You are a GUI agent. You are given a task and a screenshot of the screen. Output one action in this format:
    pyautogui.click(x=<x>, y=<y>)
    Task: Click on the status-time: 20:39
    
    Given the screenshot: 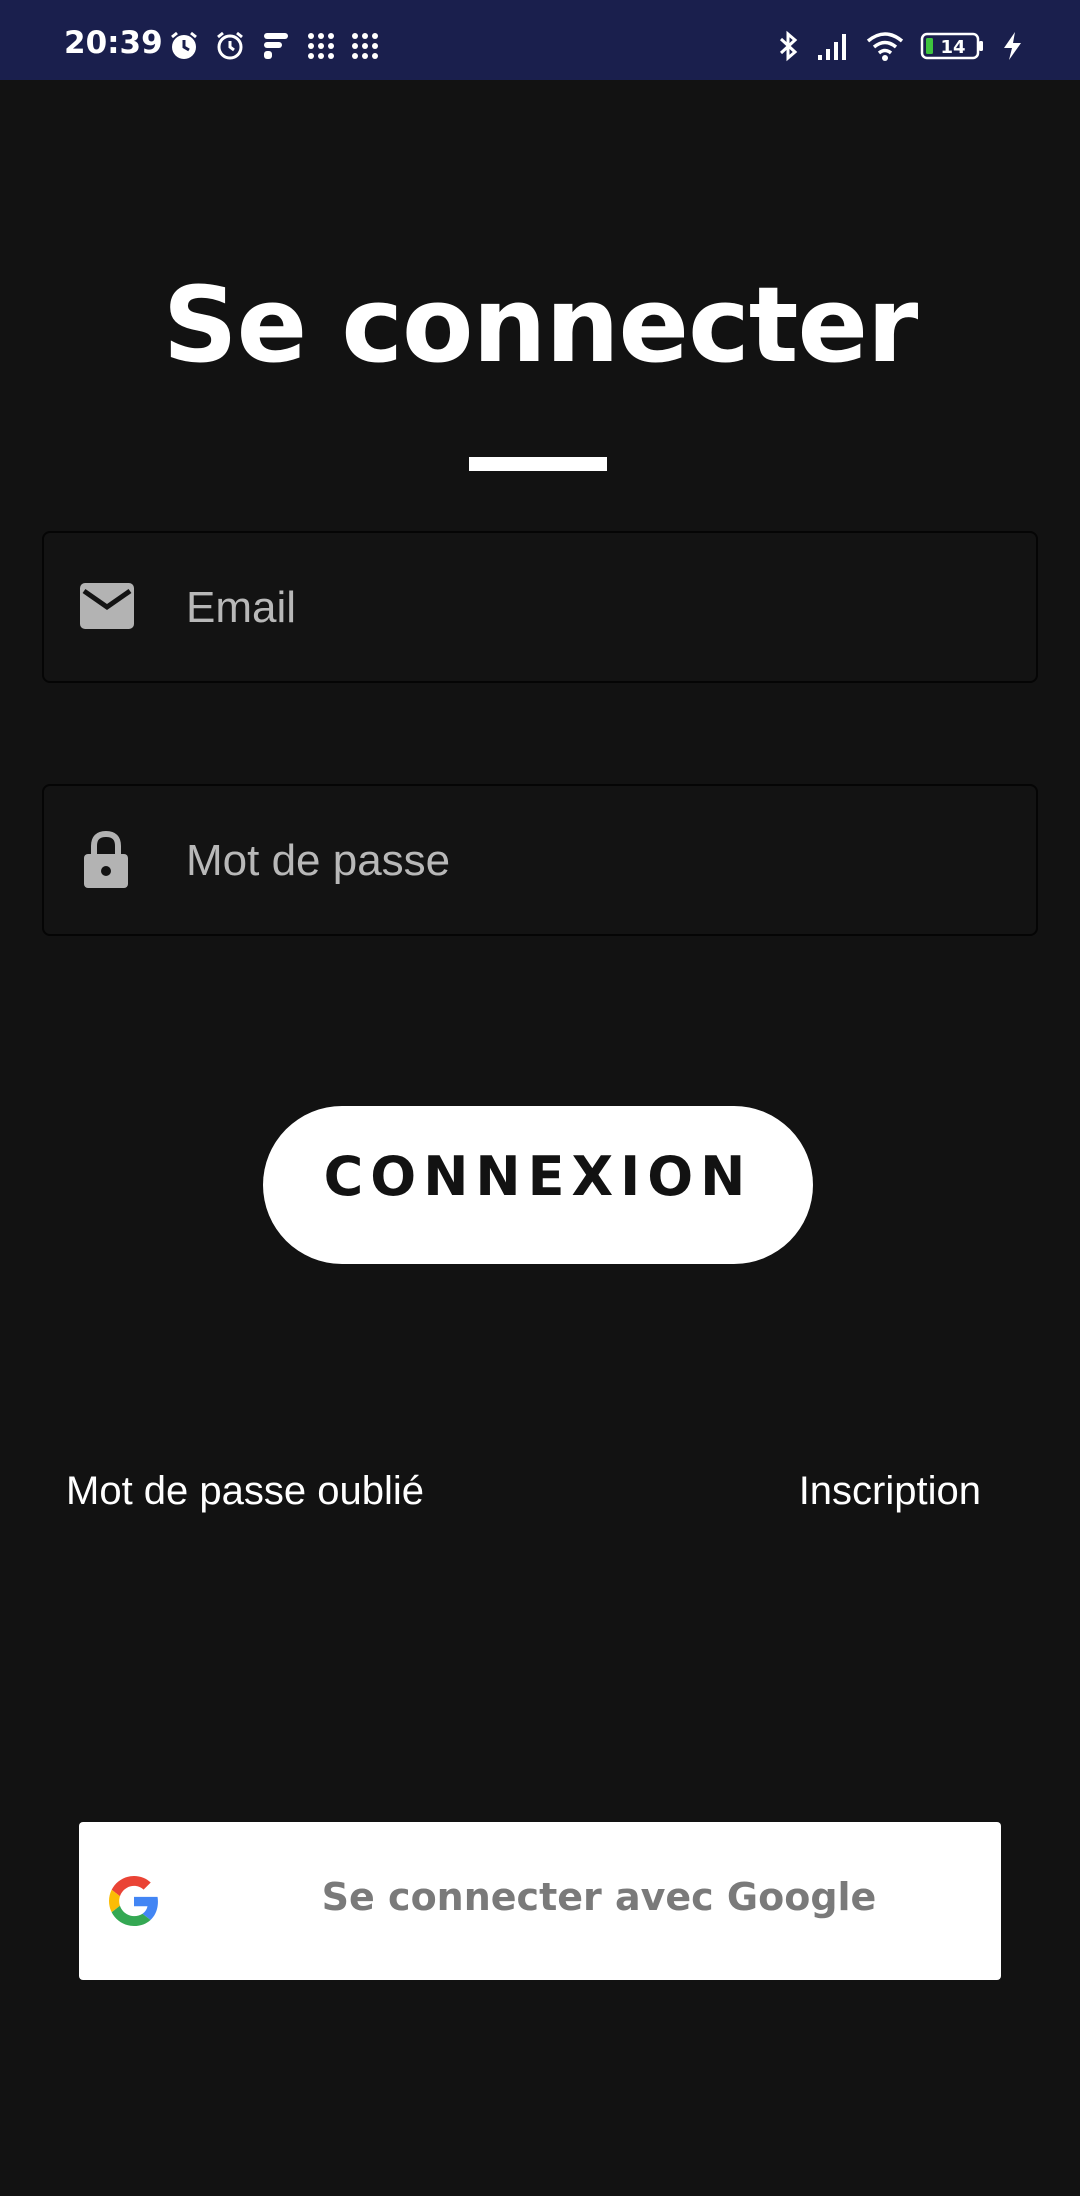 What is the action you would take?
    pyautogui.click(x=113, y=43)
    